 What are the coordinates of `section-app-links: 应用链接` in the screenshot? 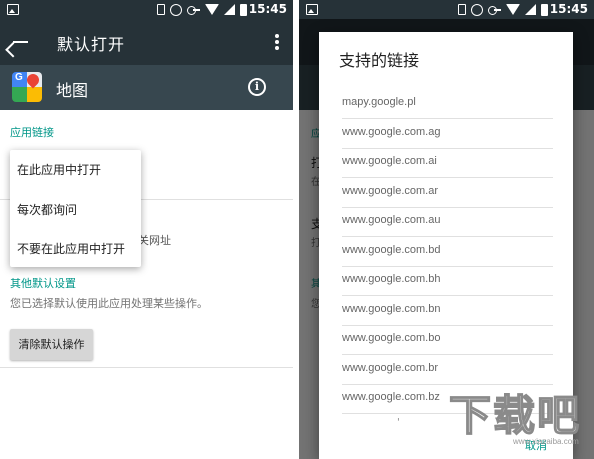 It's located at (32, 132).